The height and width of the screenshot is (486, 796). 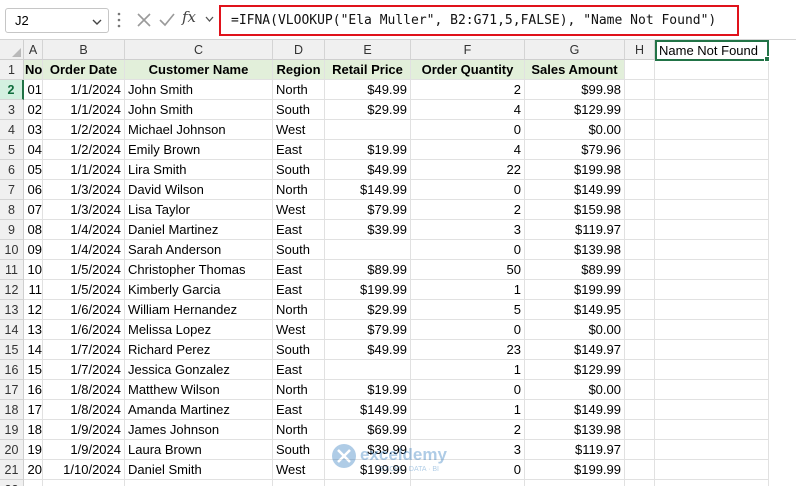 What do you see at coordinates (468, 430) in the screenshot?
I see `cell-qty: 2` at bounding box center [468, 430].